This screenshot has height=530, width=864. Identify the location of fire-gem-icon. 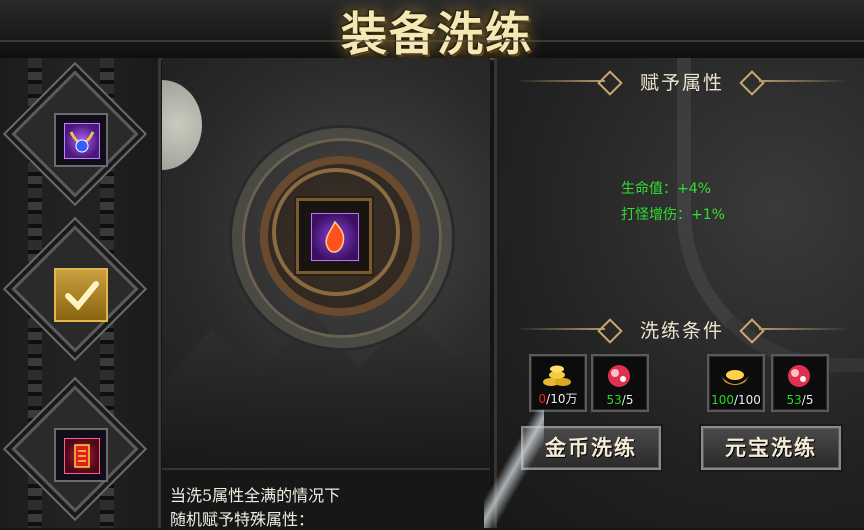
(335, 237).